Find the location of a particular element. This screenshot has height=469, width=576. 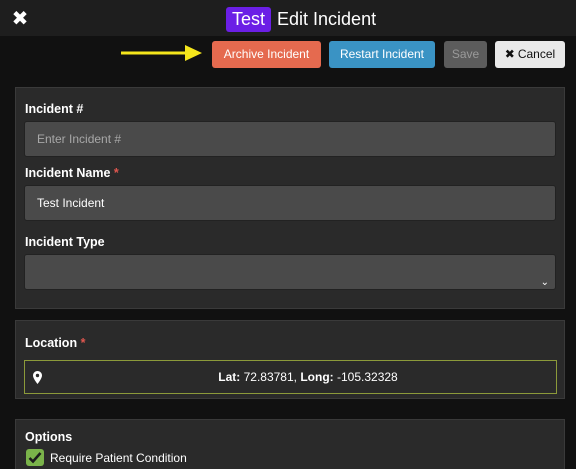

restart-incident-button: Restart Incident is located at coordinates (382, 54).